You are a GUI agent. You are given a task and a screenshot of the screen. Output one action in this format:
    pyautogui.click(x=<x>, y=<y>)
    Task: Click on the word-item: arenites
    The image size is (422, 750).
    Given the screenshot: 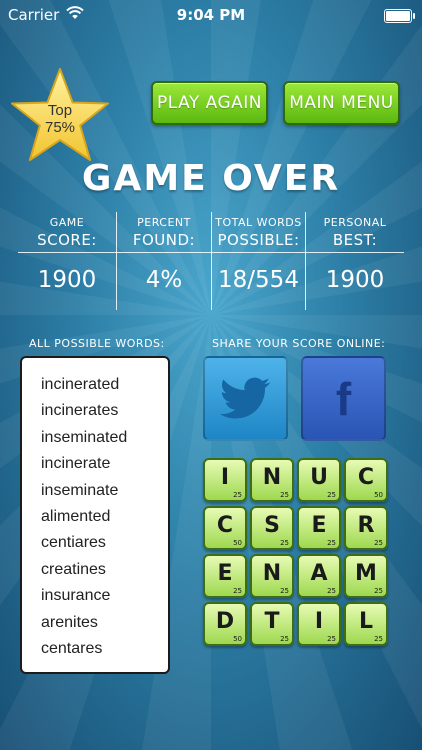 What is the action you would take?
    pyautogui.click(x=69, y=622)
    